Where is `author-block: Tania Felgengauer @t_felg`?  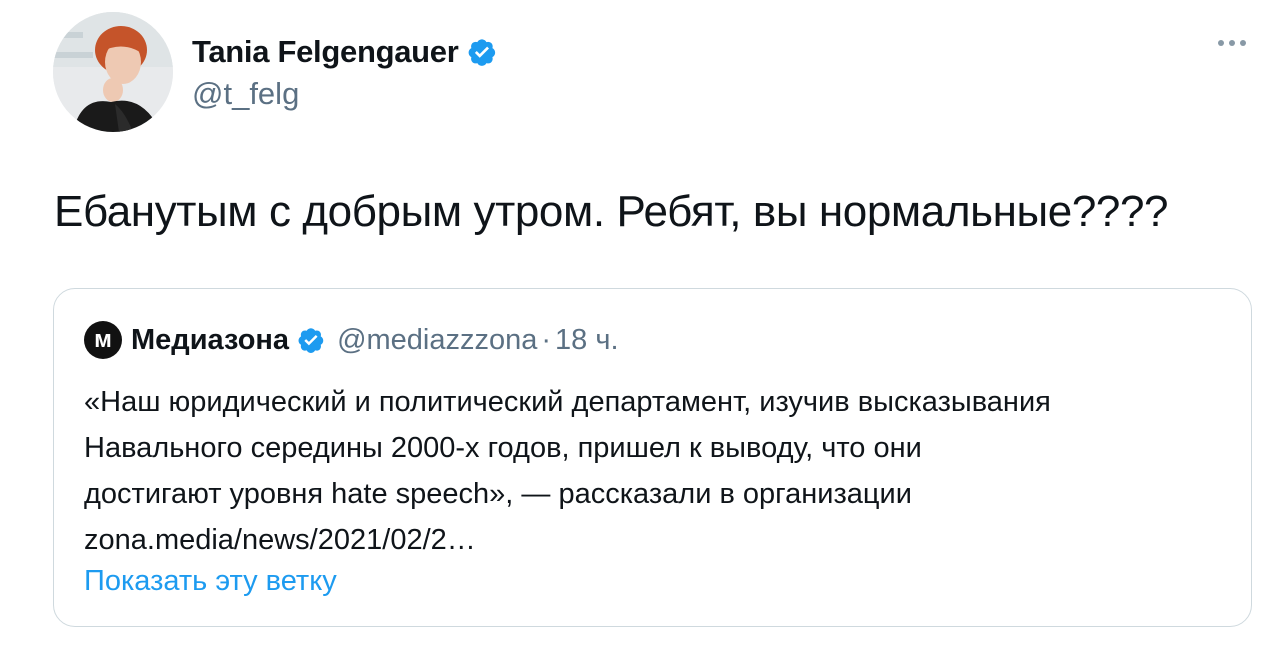
author-block: Tania Felgengauer @t_felg is located at coordinates (344, 72).